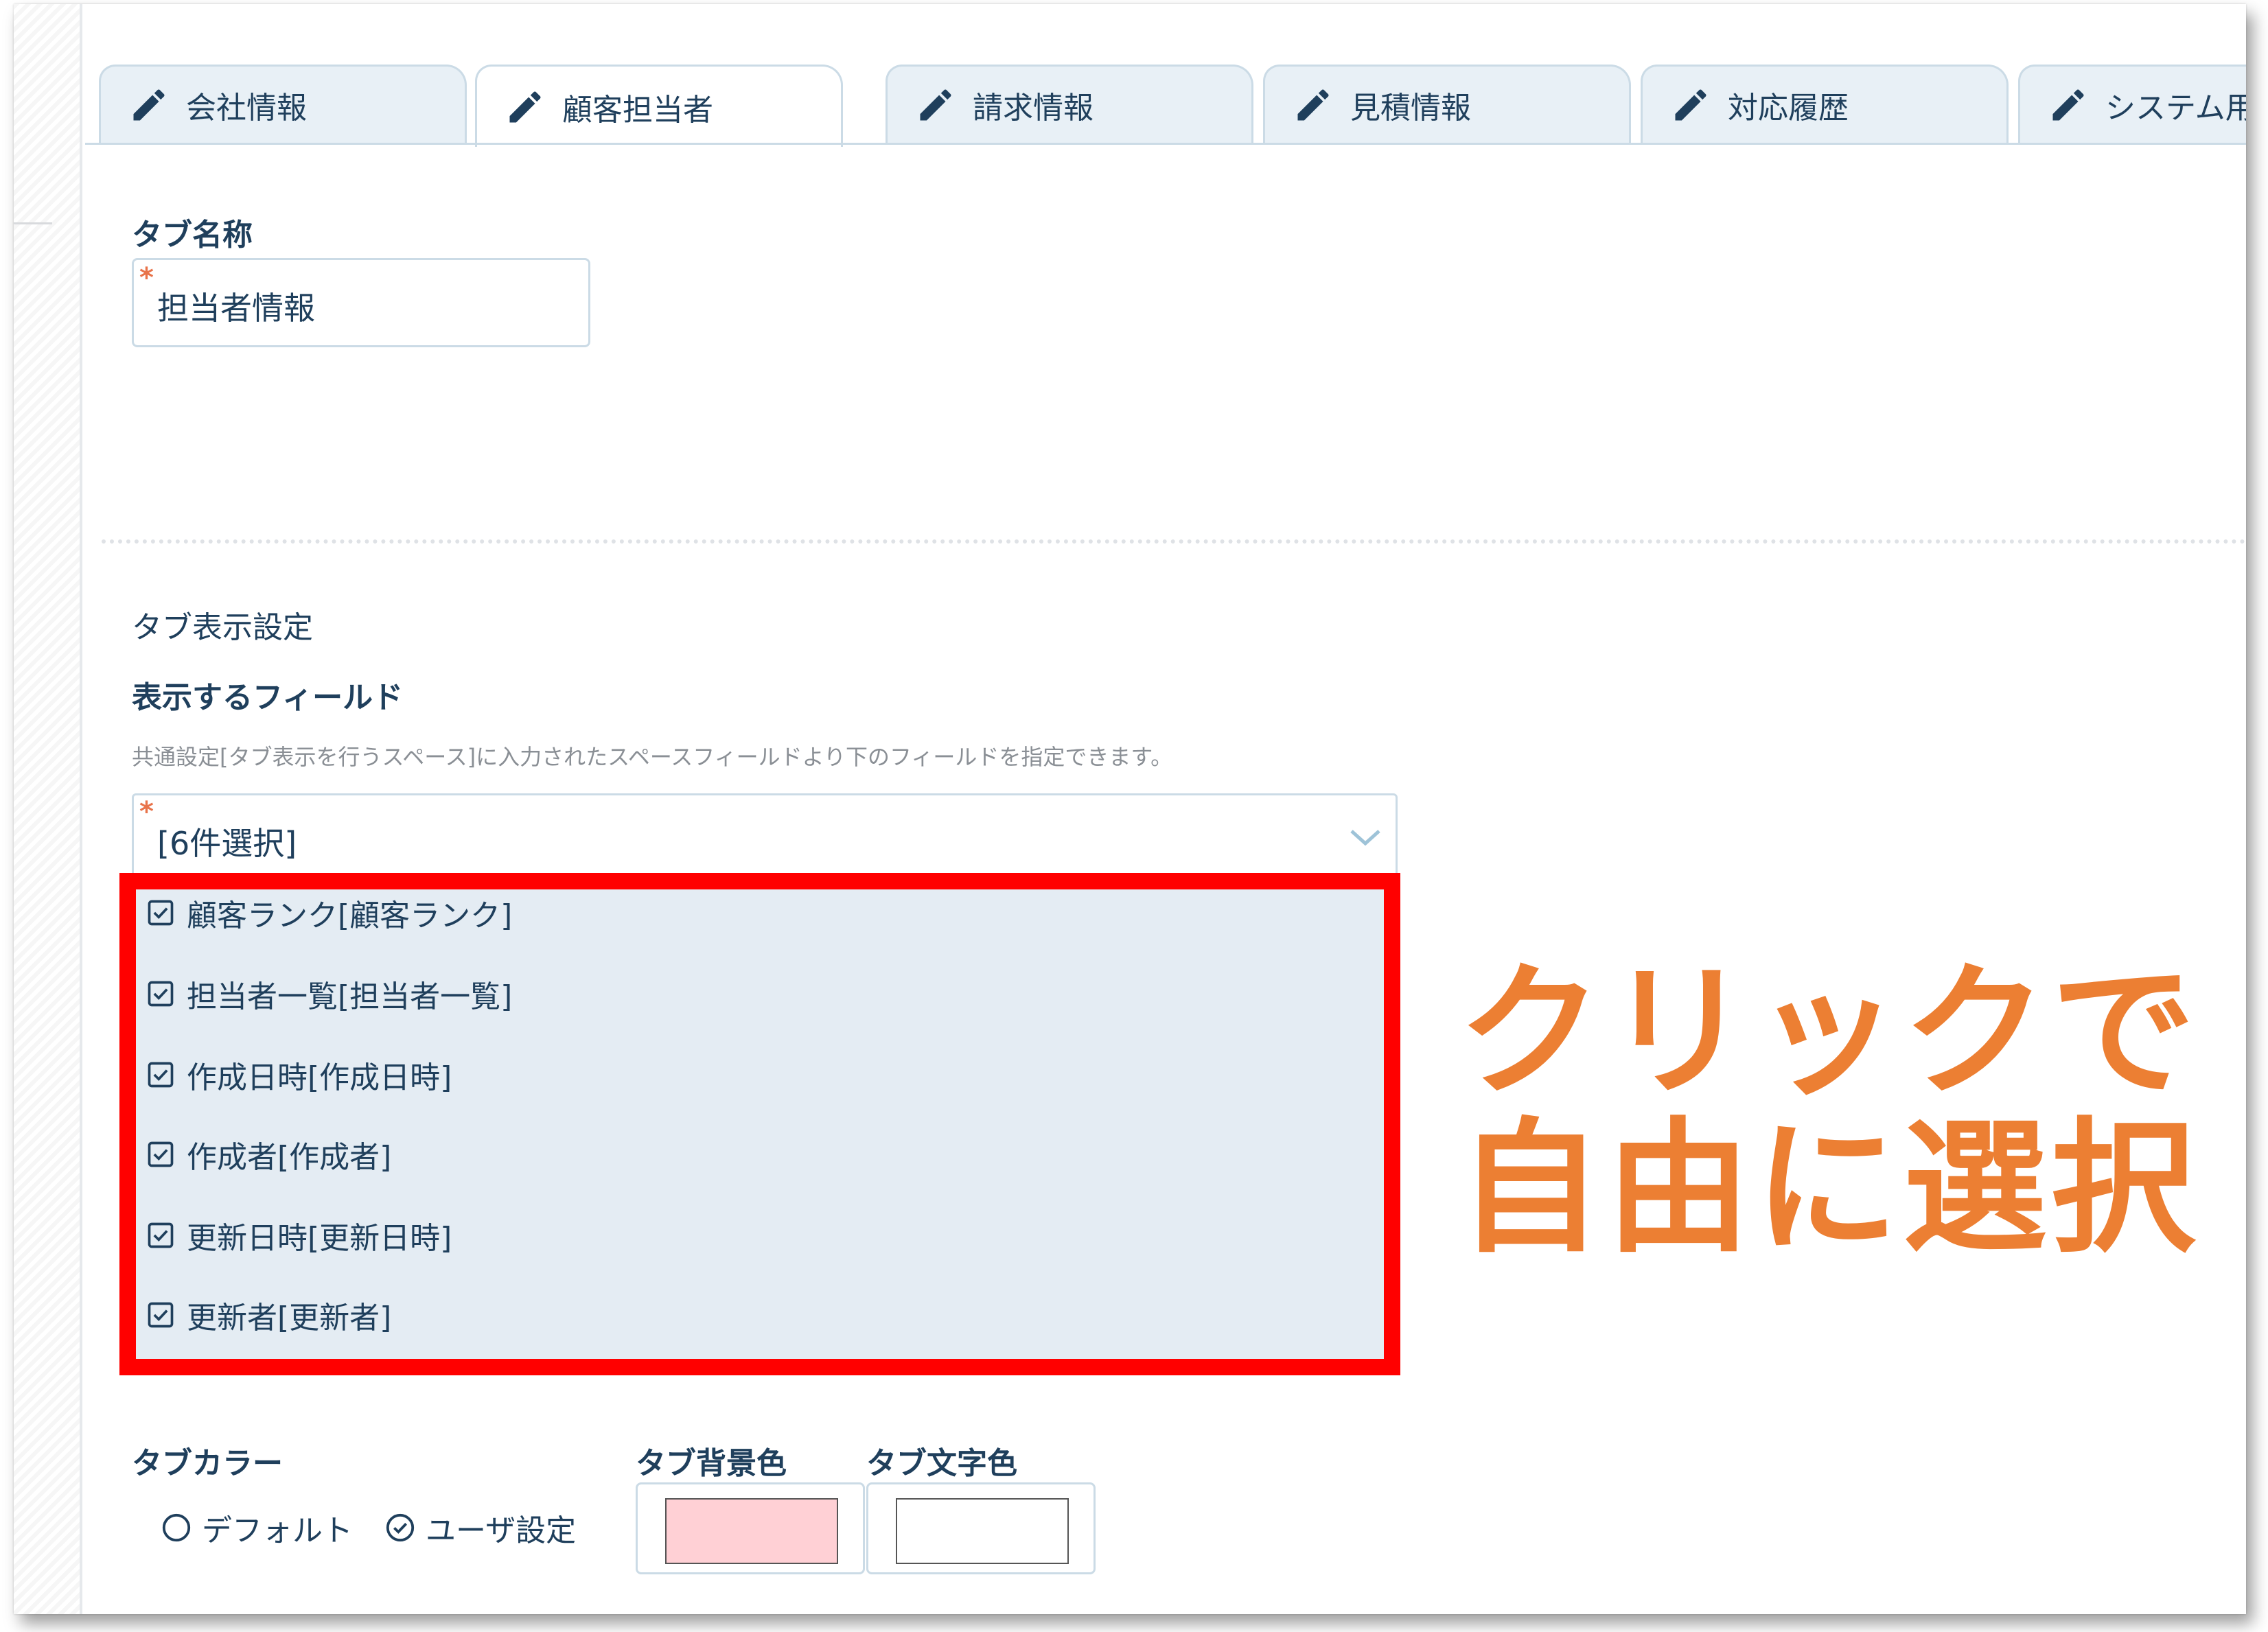 The image size is (2268, 1632). Describe the element at coordinates (941, 1463) in the screenshot. I see `tab-text-color-label: タブ文字色` at that location.